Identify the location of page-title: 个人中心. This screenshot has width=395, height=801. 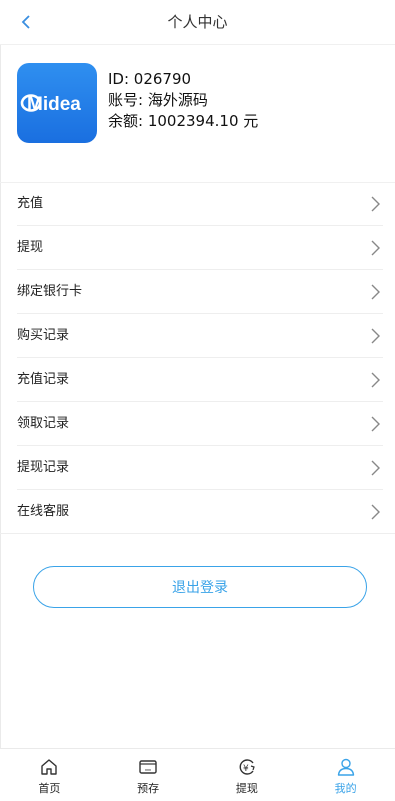
(197, 22).